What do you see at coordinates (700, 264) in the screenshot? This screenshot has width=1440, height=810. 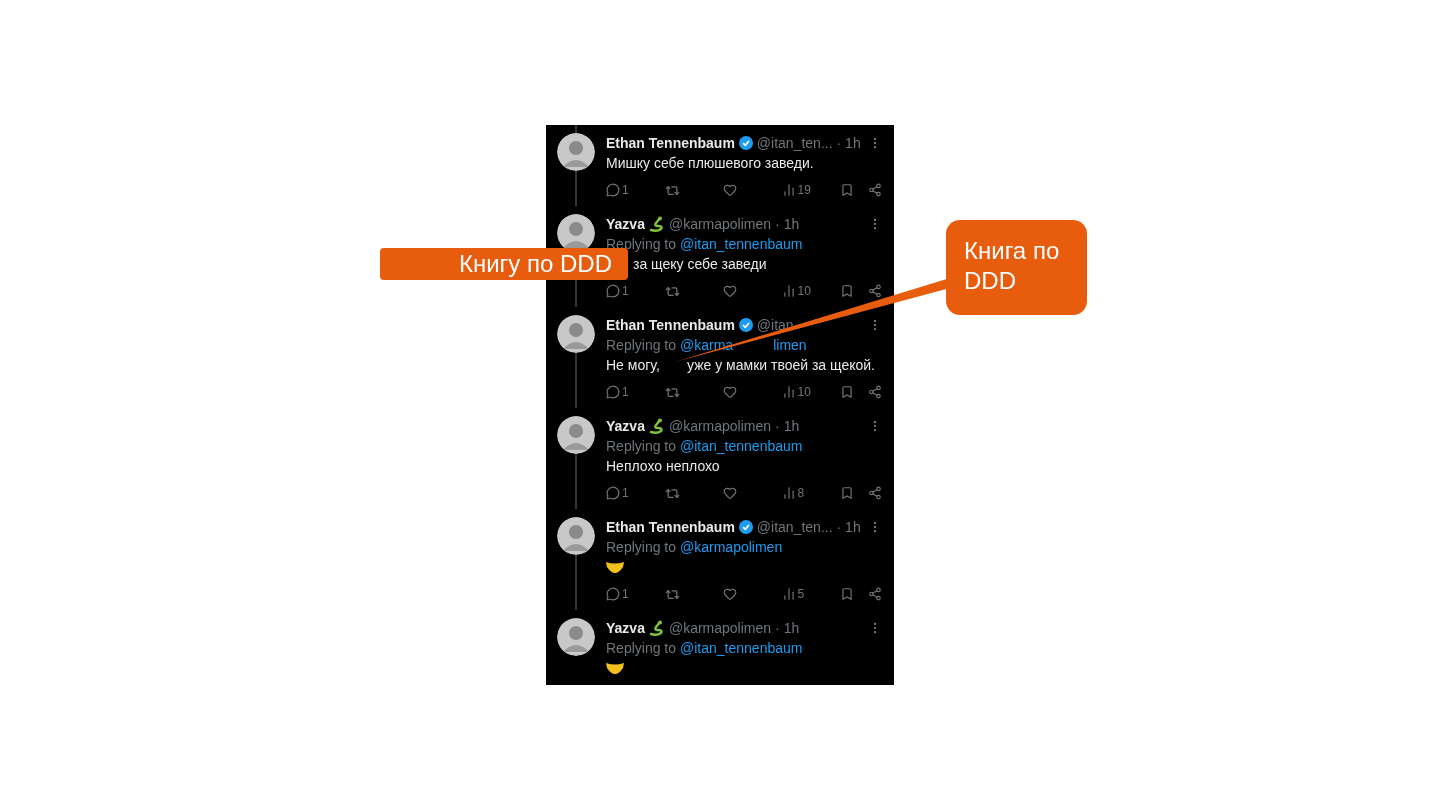 I see `tweet-text: за щеку себе заведи` at bounding box center [700, 264].